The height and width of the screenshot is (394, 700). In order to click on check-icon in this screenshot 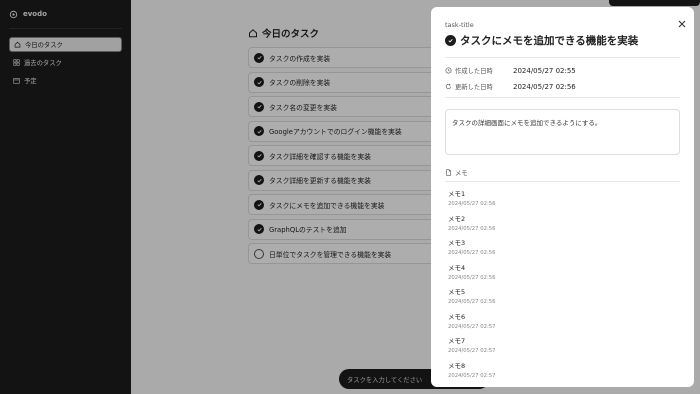, I will do `click(450, 40)`.